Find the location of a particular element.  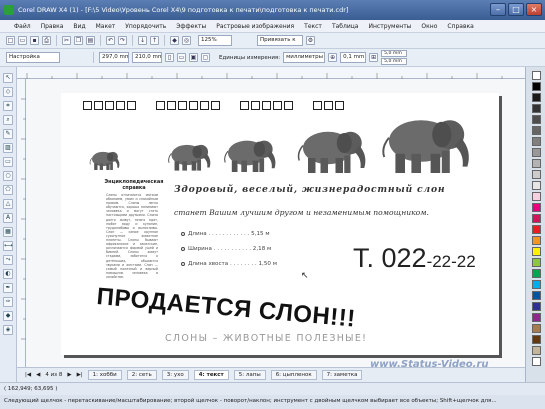

maximize-button: □ is located at coordinates (516, 9).